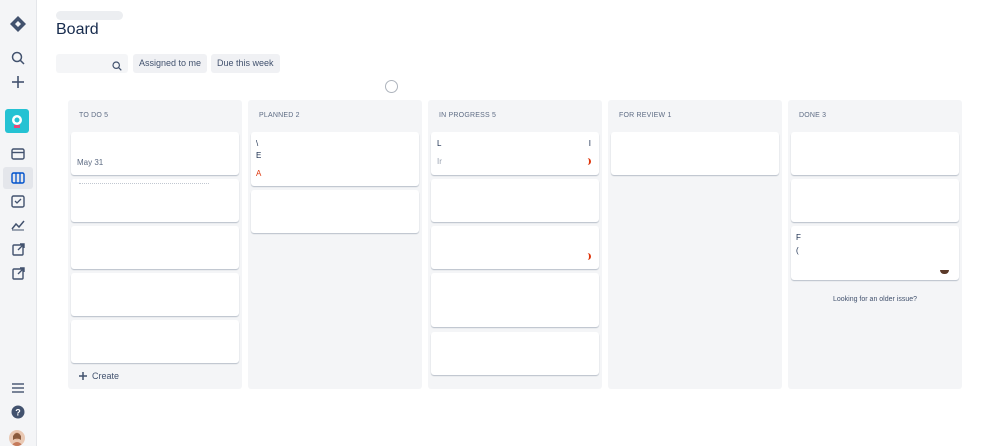 This screenshot has height=446, width=999. Describe the element at coordinates (335, 159) in the screenshot. I see `issue-card: \ E A` at that location.